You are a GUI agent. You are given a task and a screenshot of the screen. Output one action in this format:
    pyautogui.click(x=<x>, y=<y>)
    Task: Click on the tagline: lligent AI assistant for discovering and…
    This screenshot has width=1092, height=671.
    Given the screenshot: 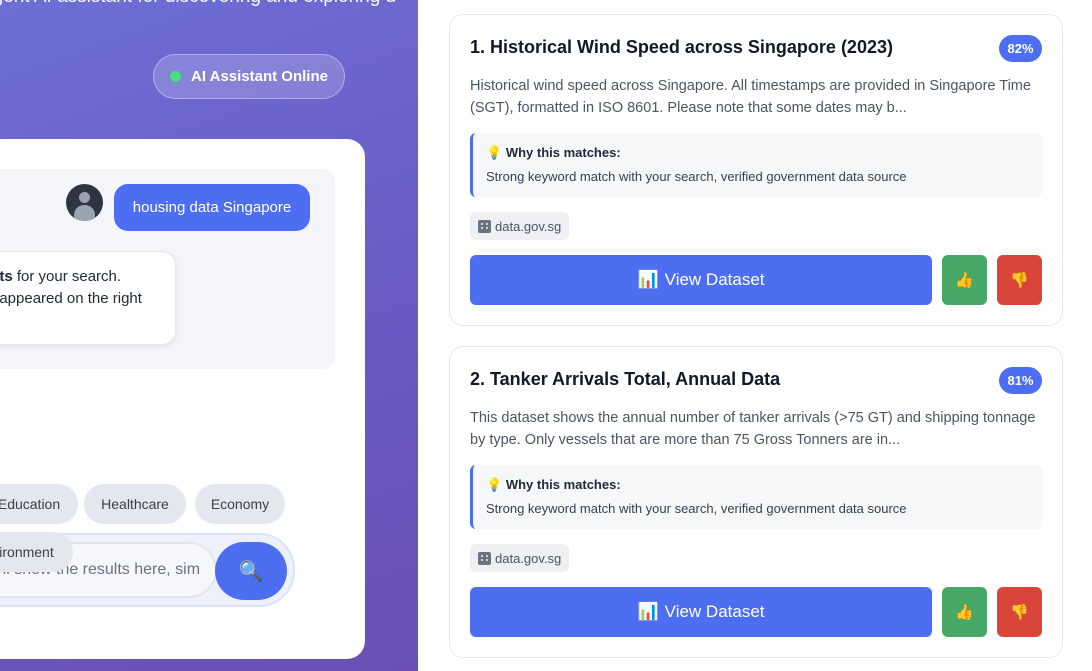 What is the action you would take?
    pyautogui.click(x=198, y=4)
    